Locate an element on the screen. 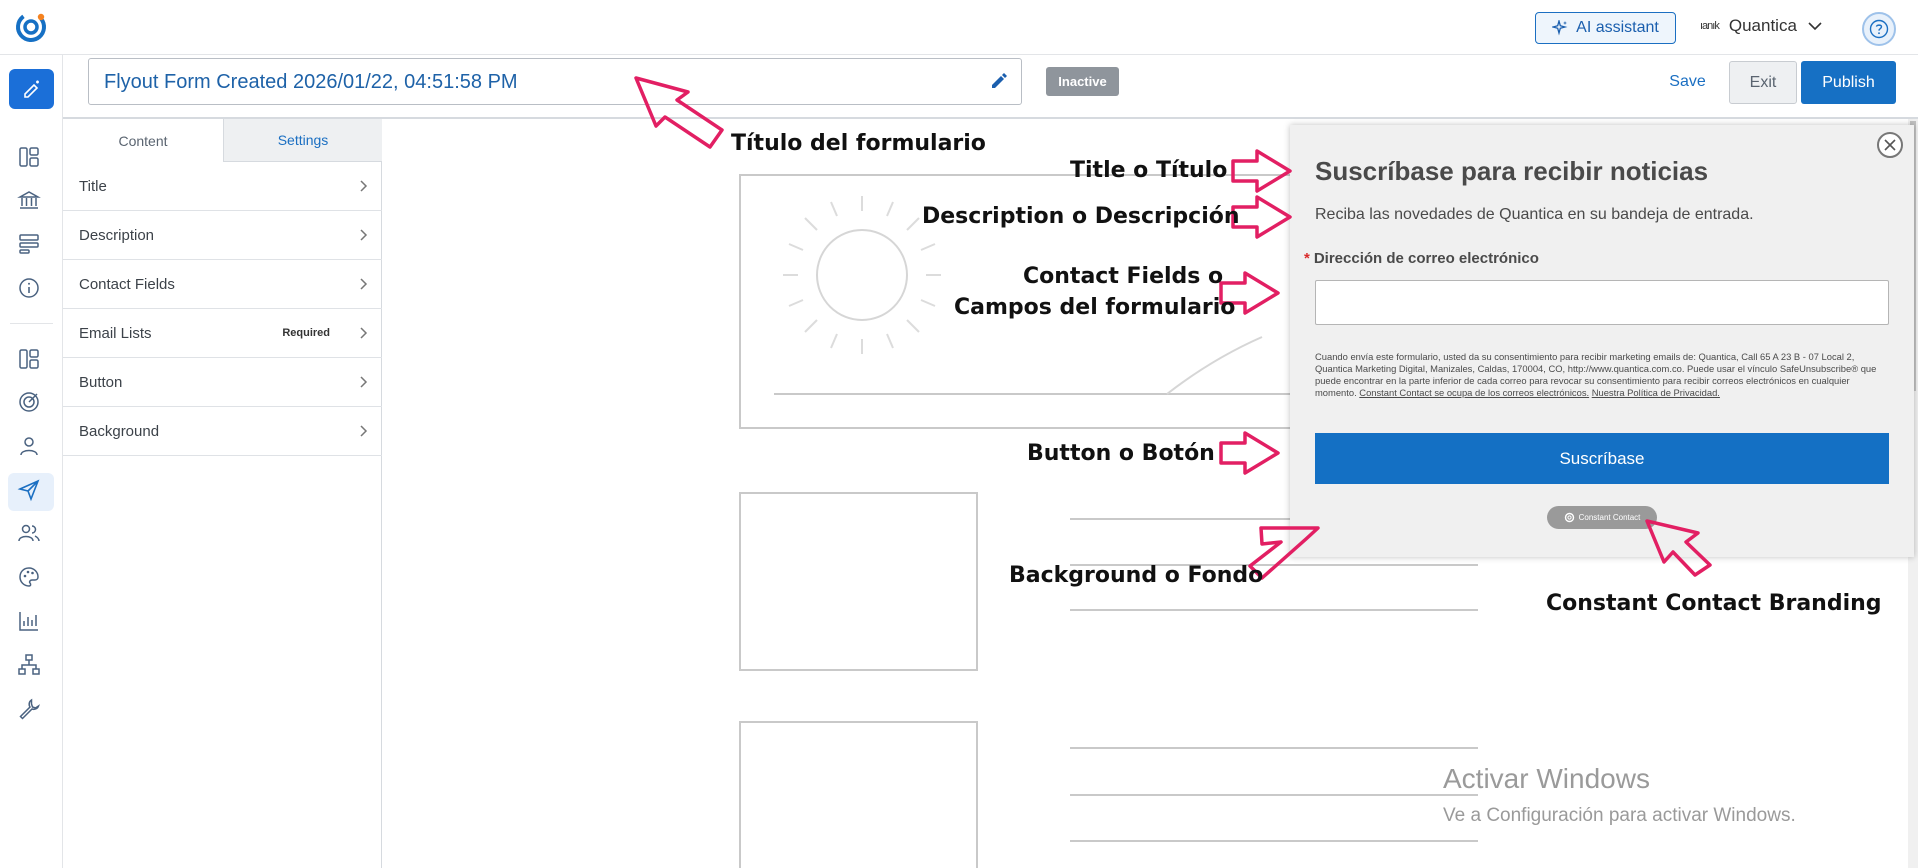 Image resolution: width=1918 pixels, height=868 pixels. left-rail is located at coordinates (31, 461).